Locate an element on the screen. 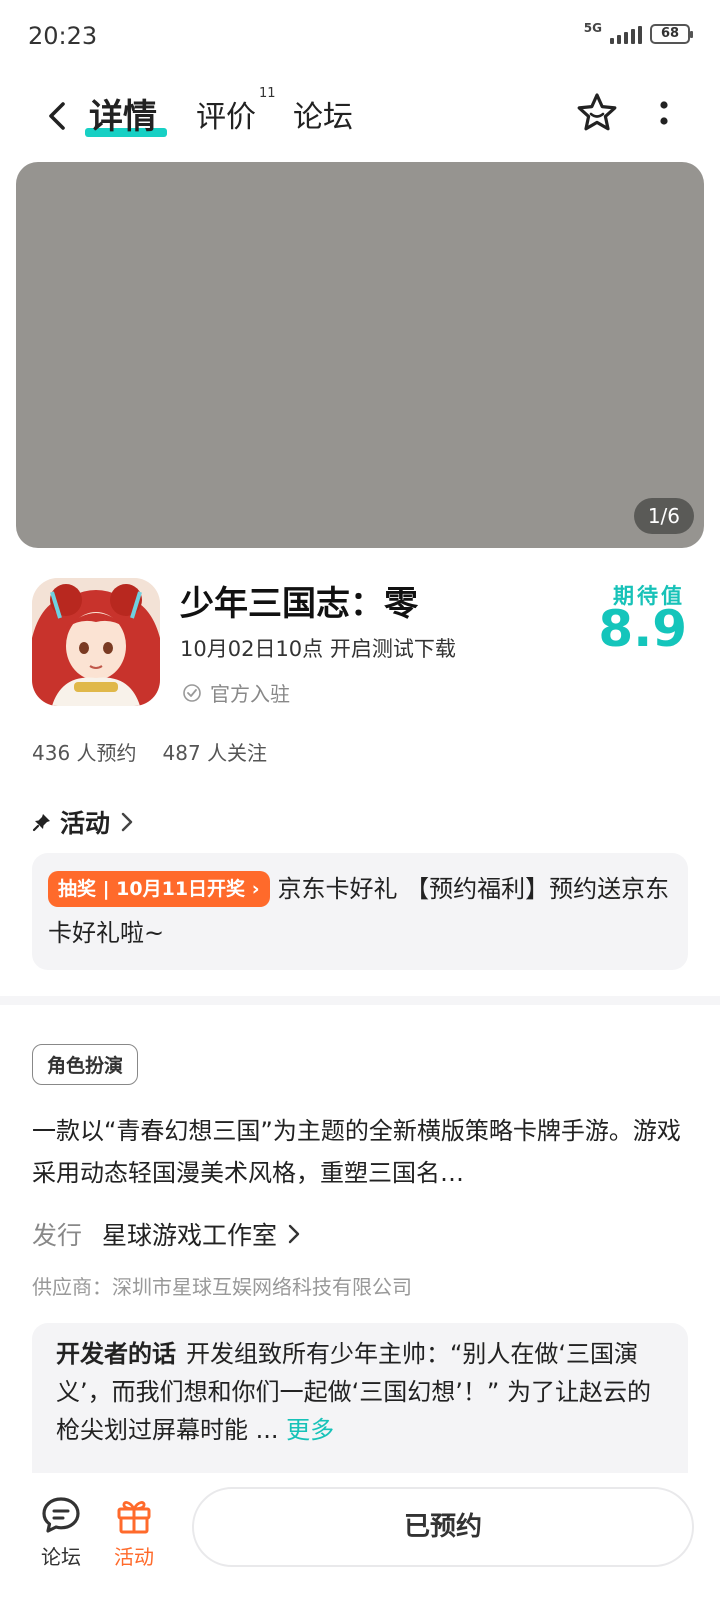  status-bar: 20:23 5G 68 is located at coordinates (360, 39).